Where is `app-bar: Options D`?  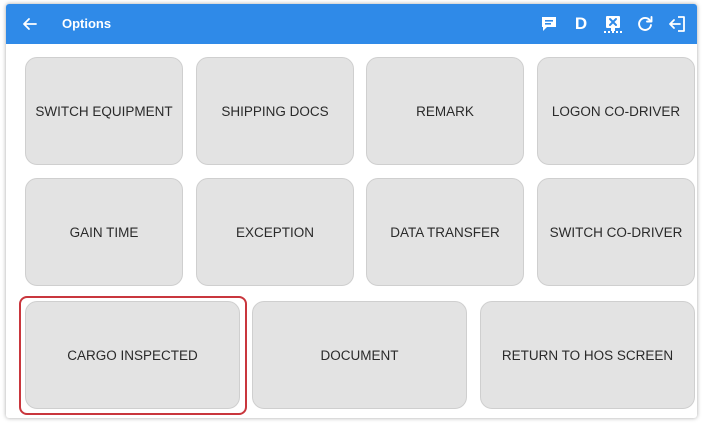 app-bar: Options D is located at coordinates (351, 24).